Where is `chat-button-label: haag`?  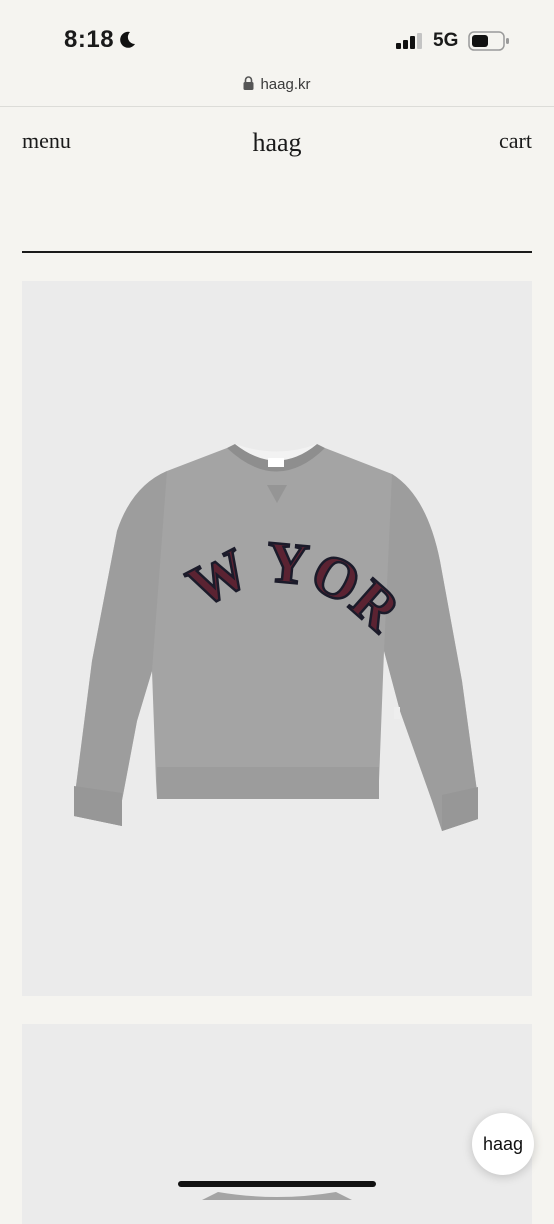 chat-button-label: haag is located at coordinates (503, 1143).